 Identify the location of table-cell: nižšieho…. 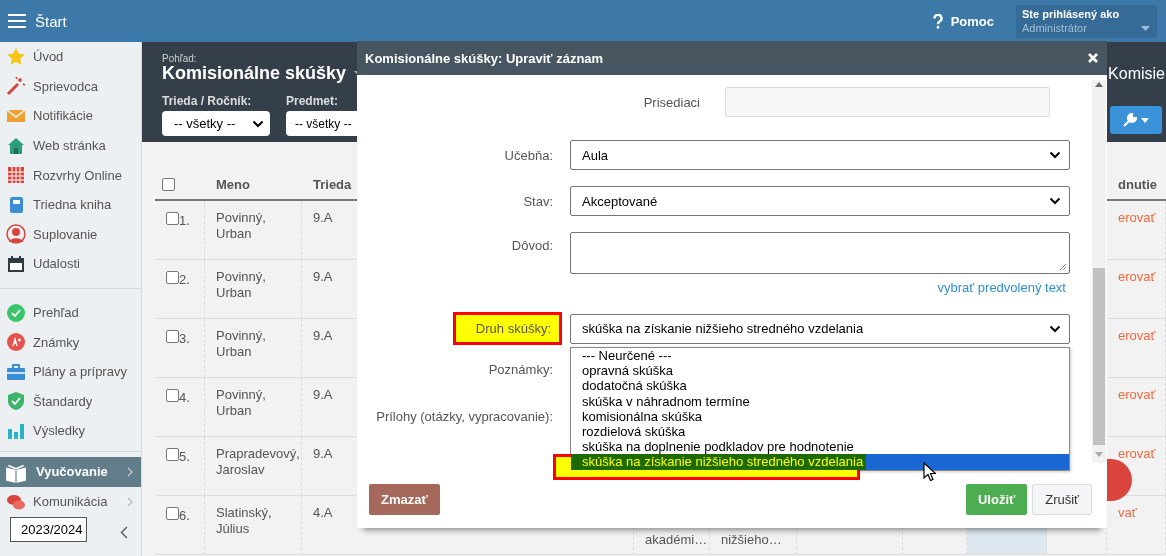
(751, 539).